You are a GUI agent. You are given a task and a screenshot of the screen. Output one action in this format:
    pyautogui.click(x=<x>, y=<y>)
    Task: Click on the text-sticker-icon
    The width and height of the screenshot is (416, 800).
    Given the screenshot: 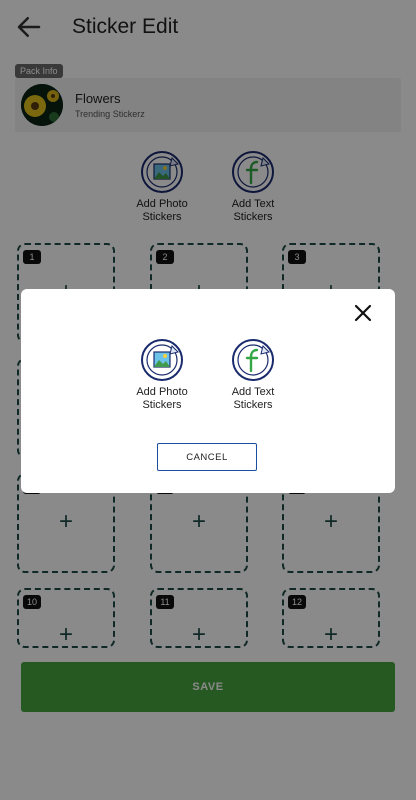 What is the action you would take?
    pyautogui.click(x=253, y=360)
    